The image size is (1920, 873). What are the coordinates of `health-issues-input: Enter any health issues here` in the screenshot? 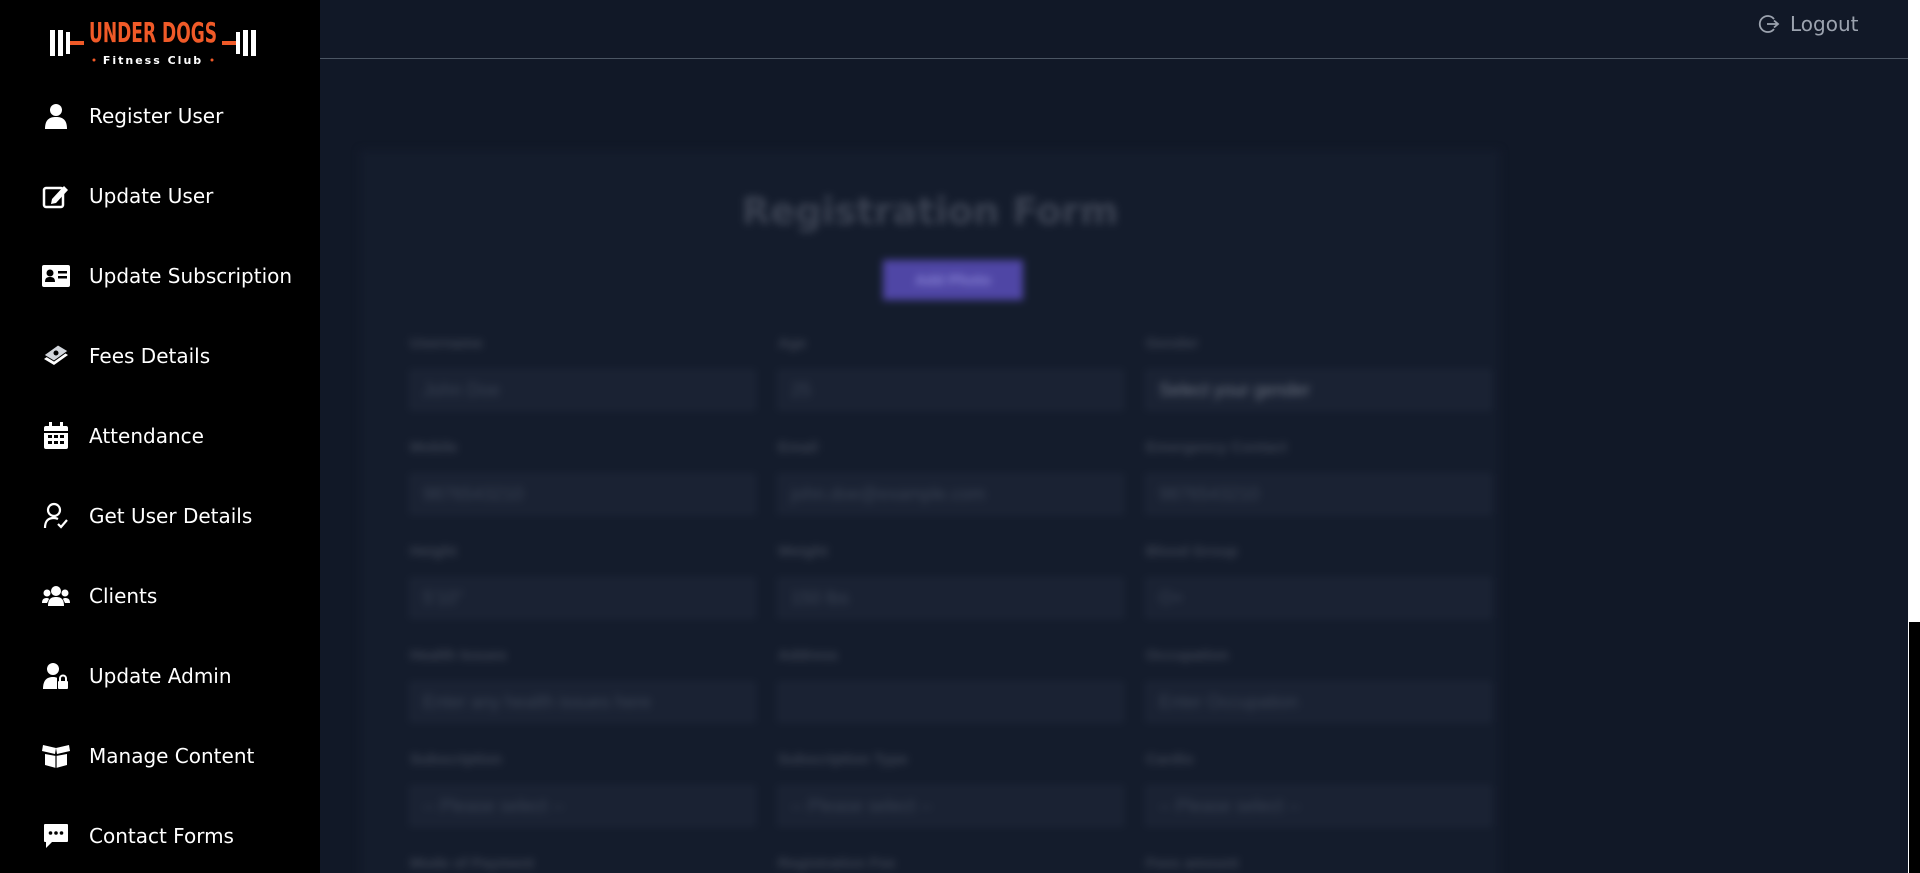 It's located at (582, 702).